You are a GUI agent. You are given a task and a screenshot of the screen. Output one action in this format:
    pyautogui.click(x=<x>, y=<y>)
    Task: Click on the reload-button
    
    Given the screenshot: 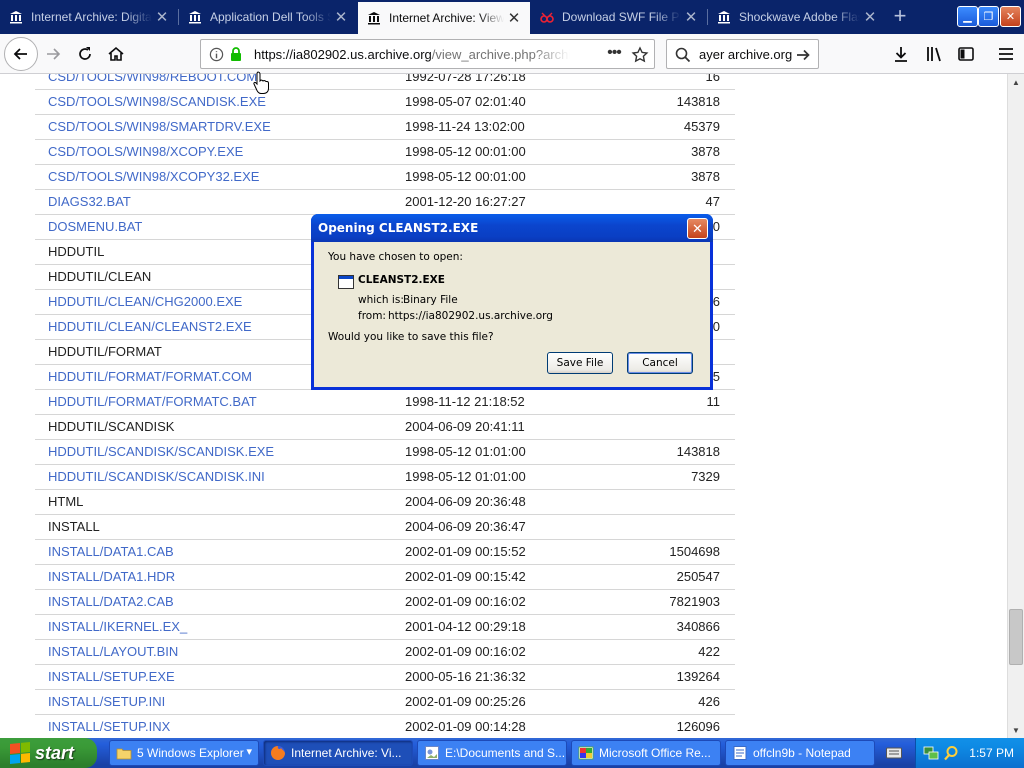 What is the action you would take?
    pyautogui.click(x=85, y=54)
    